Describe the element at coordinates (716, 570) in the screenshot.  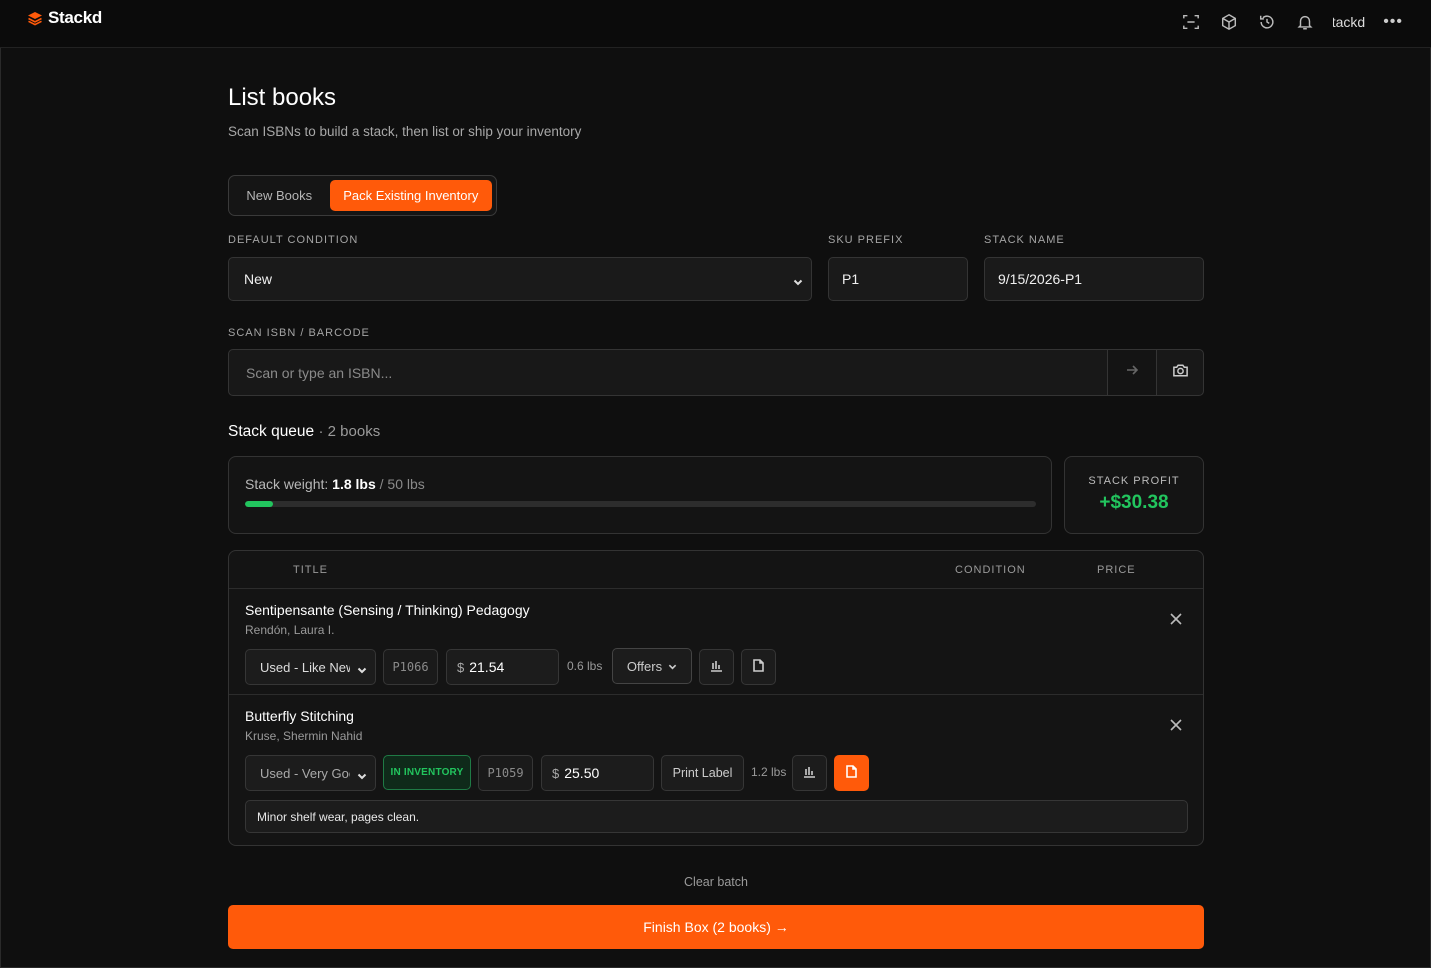
I see `table-header: TITLE CONDITION PRICE` at that location.